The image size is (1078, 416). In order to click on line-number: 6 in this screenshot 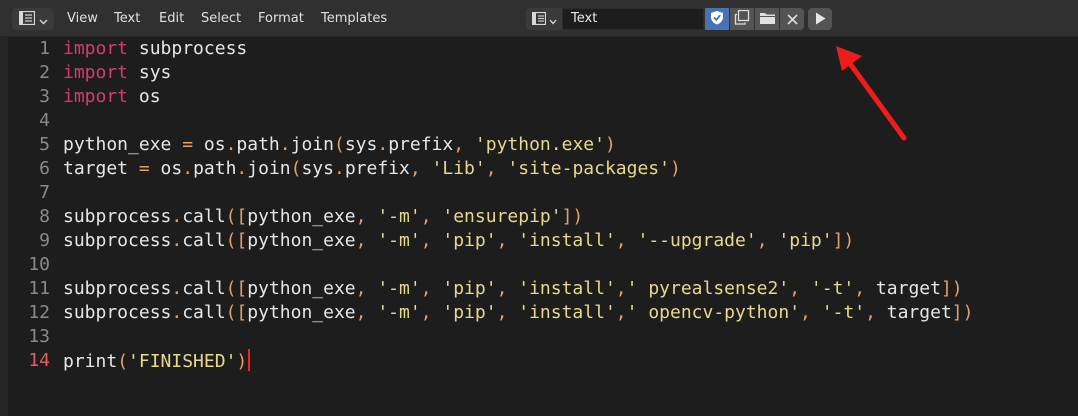, I will do `click(44, 168)`.